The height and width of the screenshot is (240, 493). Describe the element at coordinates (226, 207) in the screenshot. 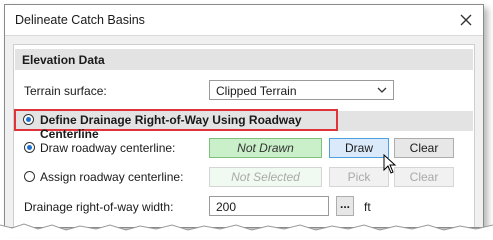

I see `drainage-width-value: 200` at that location.